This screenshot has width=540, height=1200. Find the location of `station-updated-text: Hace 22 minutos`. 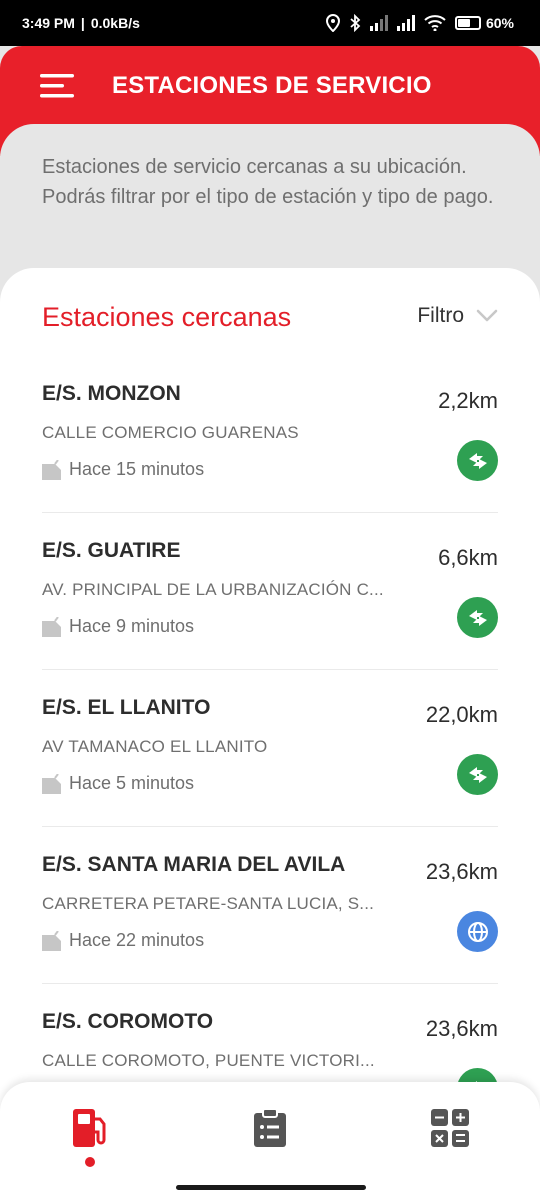

station-updated-text: Hace 22 minutos is located at coordinates (137, 940).